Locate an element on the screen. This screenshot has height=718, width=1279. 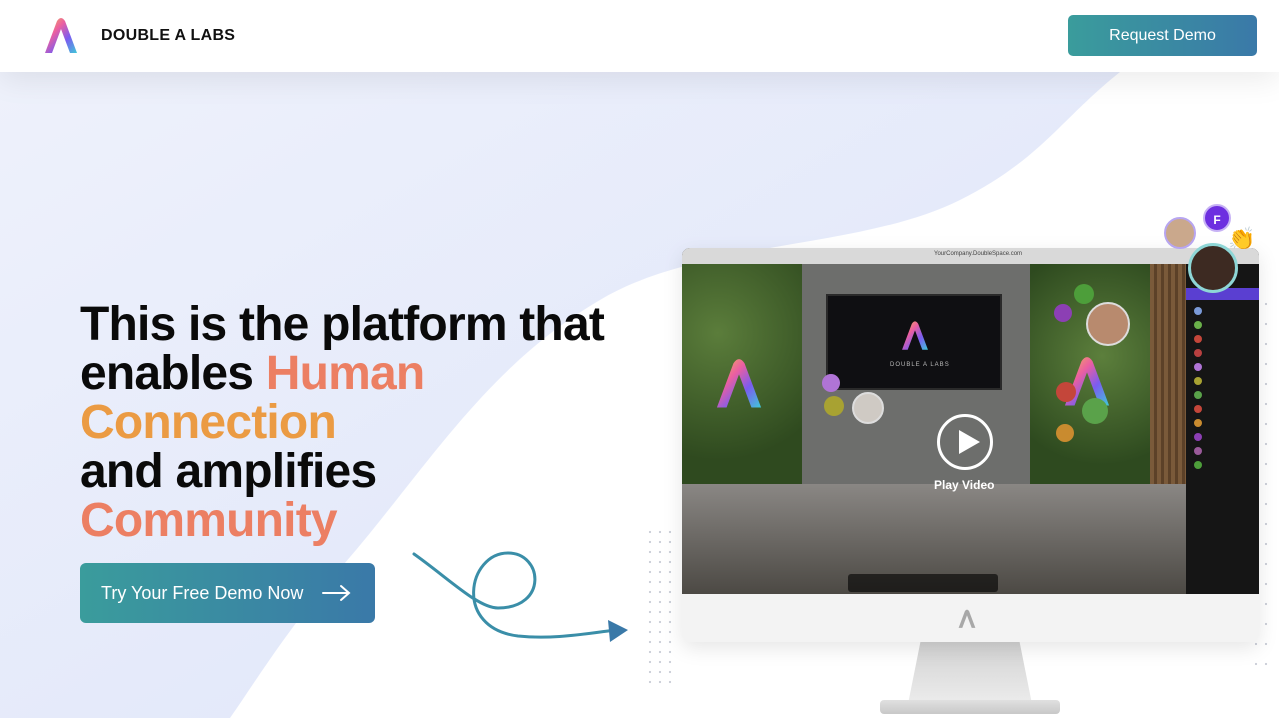
highlight-human: Human is located at coordinates (345, 373).